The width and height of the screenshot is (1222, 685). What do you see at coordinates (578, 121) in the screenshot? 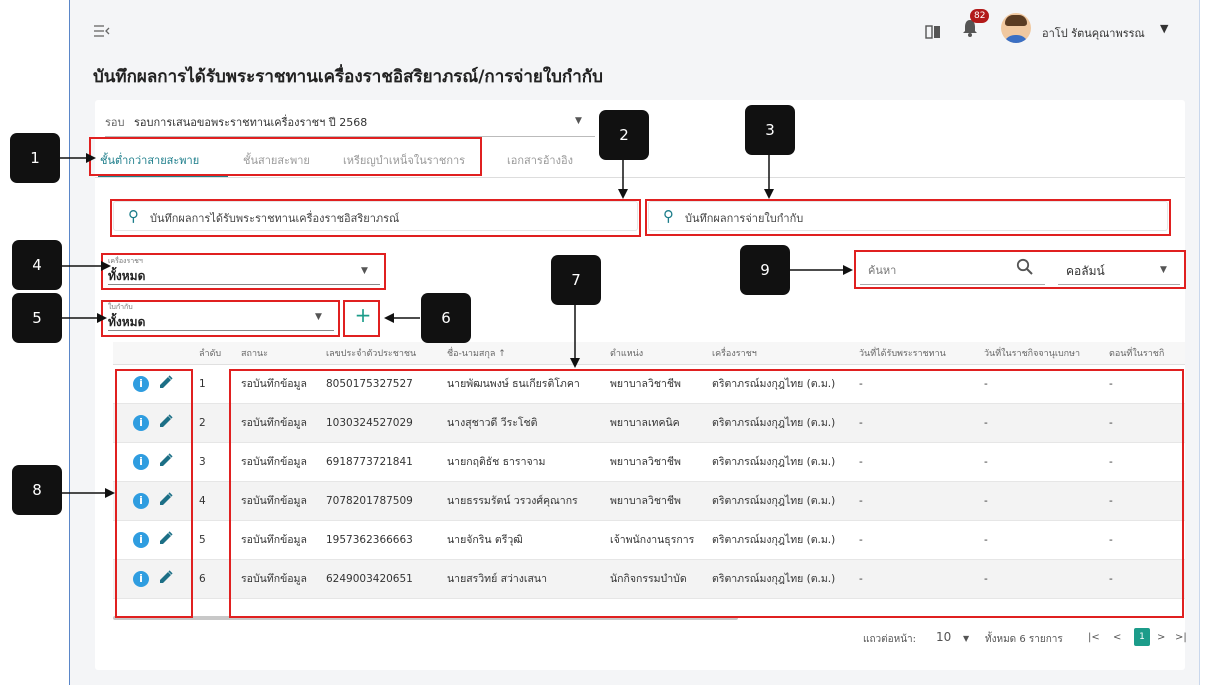
I see `round-caret-icon: ▼` at bounding box center [578, 121].